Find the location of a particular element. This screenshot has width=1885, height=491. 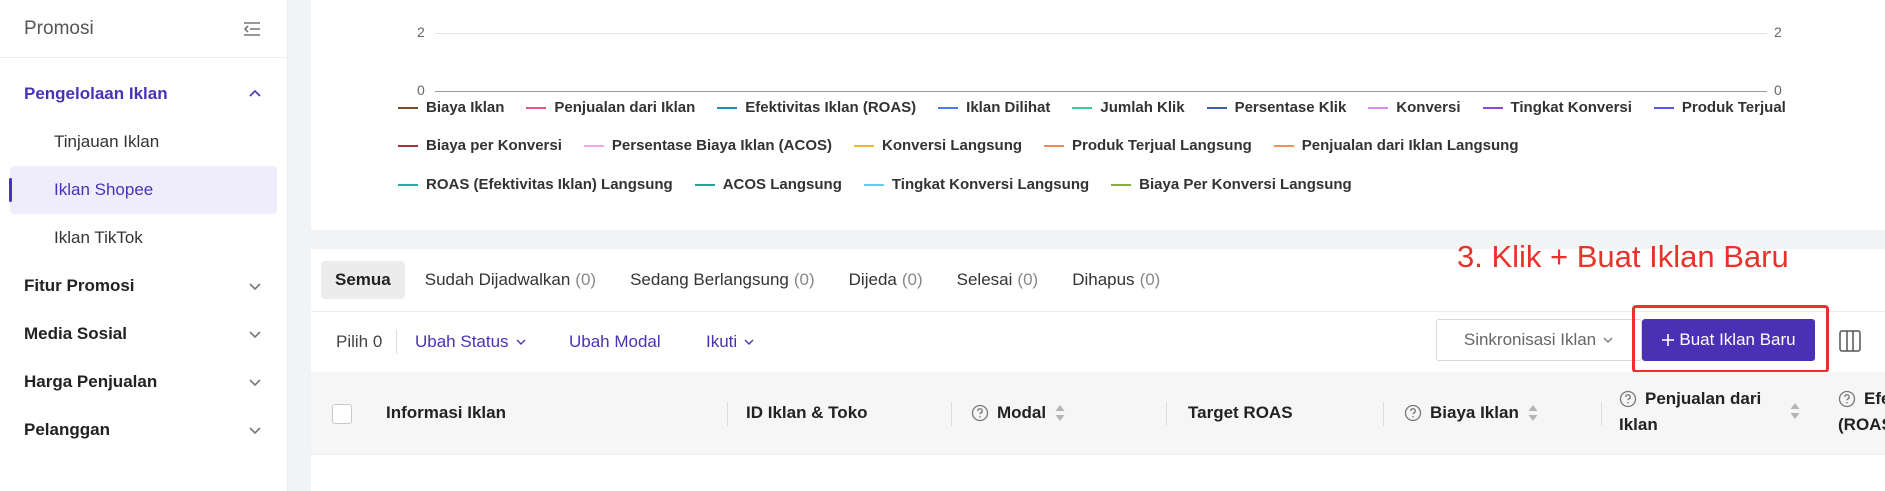

column-label: Informasi Iklan is located at coordinates (446, 412).